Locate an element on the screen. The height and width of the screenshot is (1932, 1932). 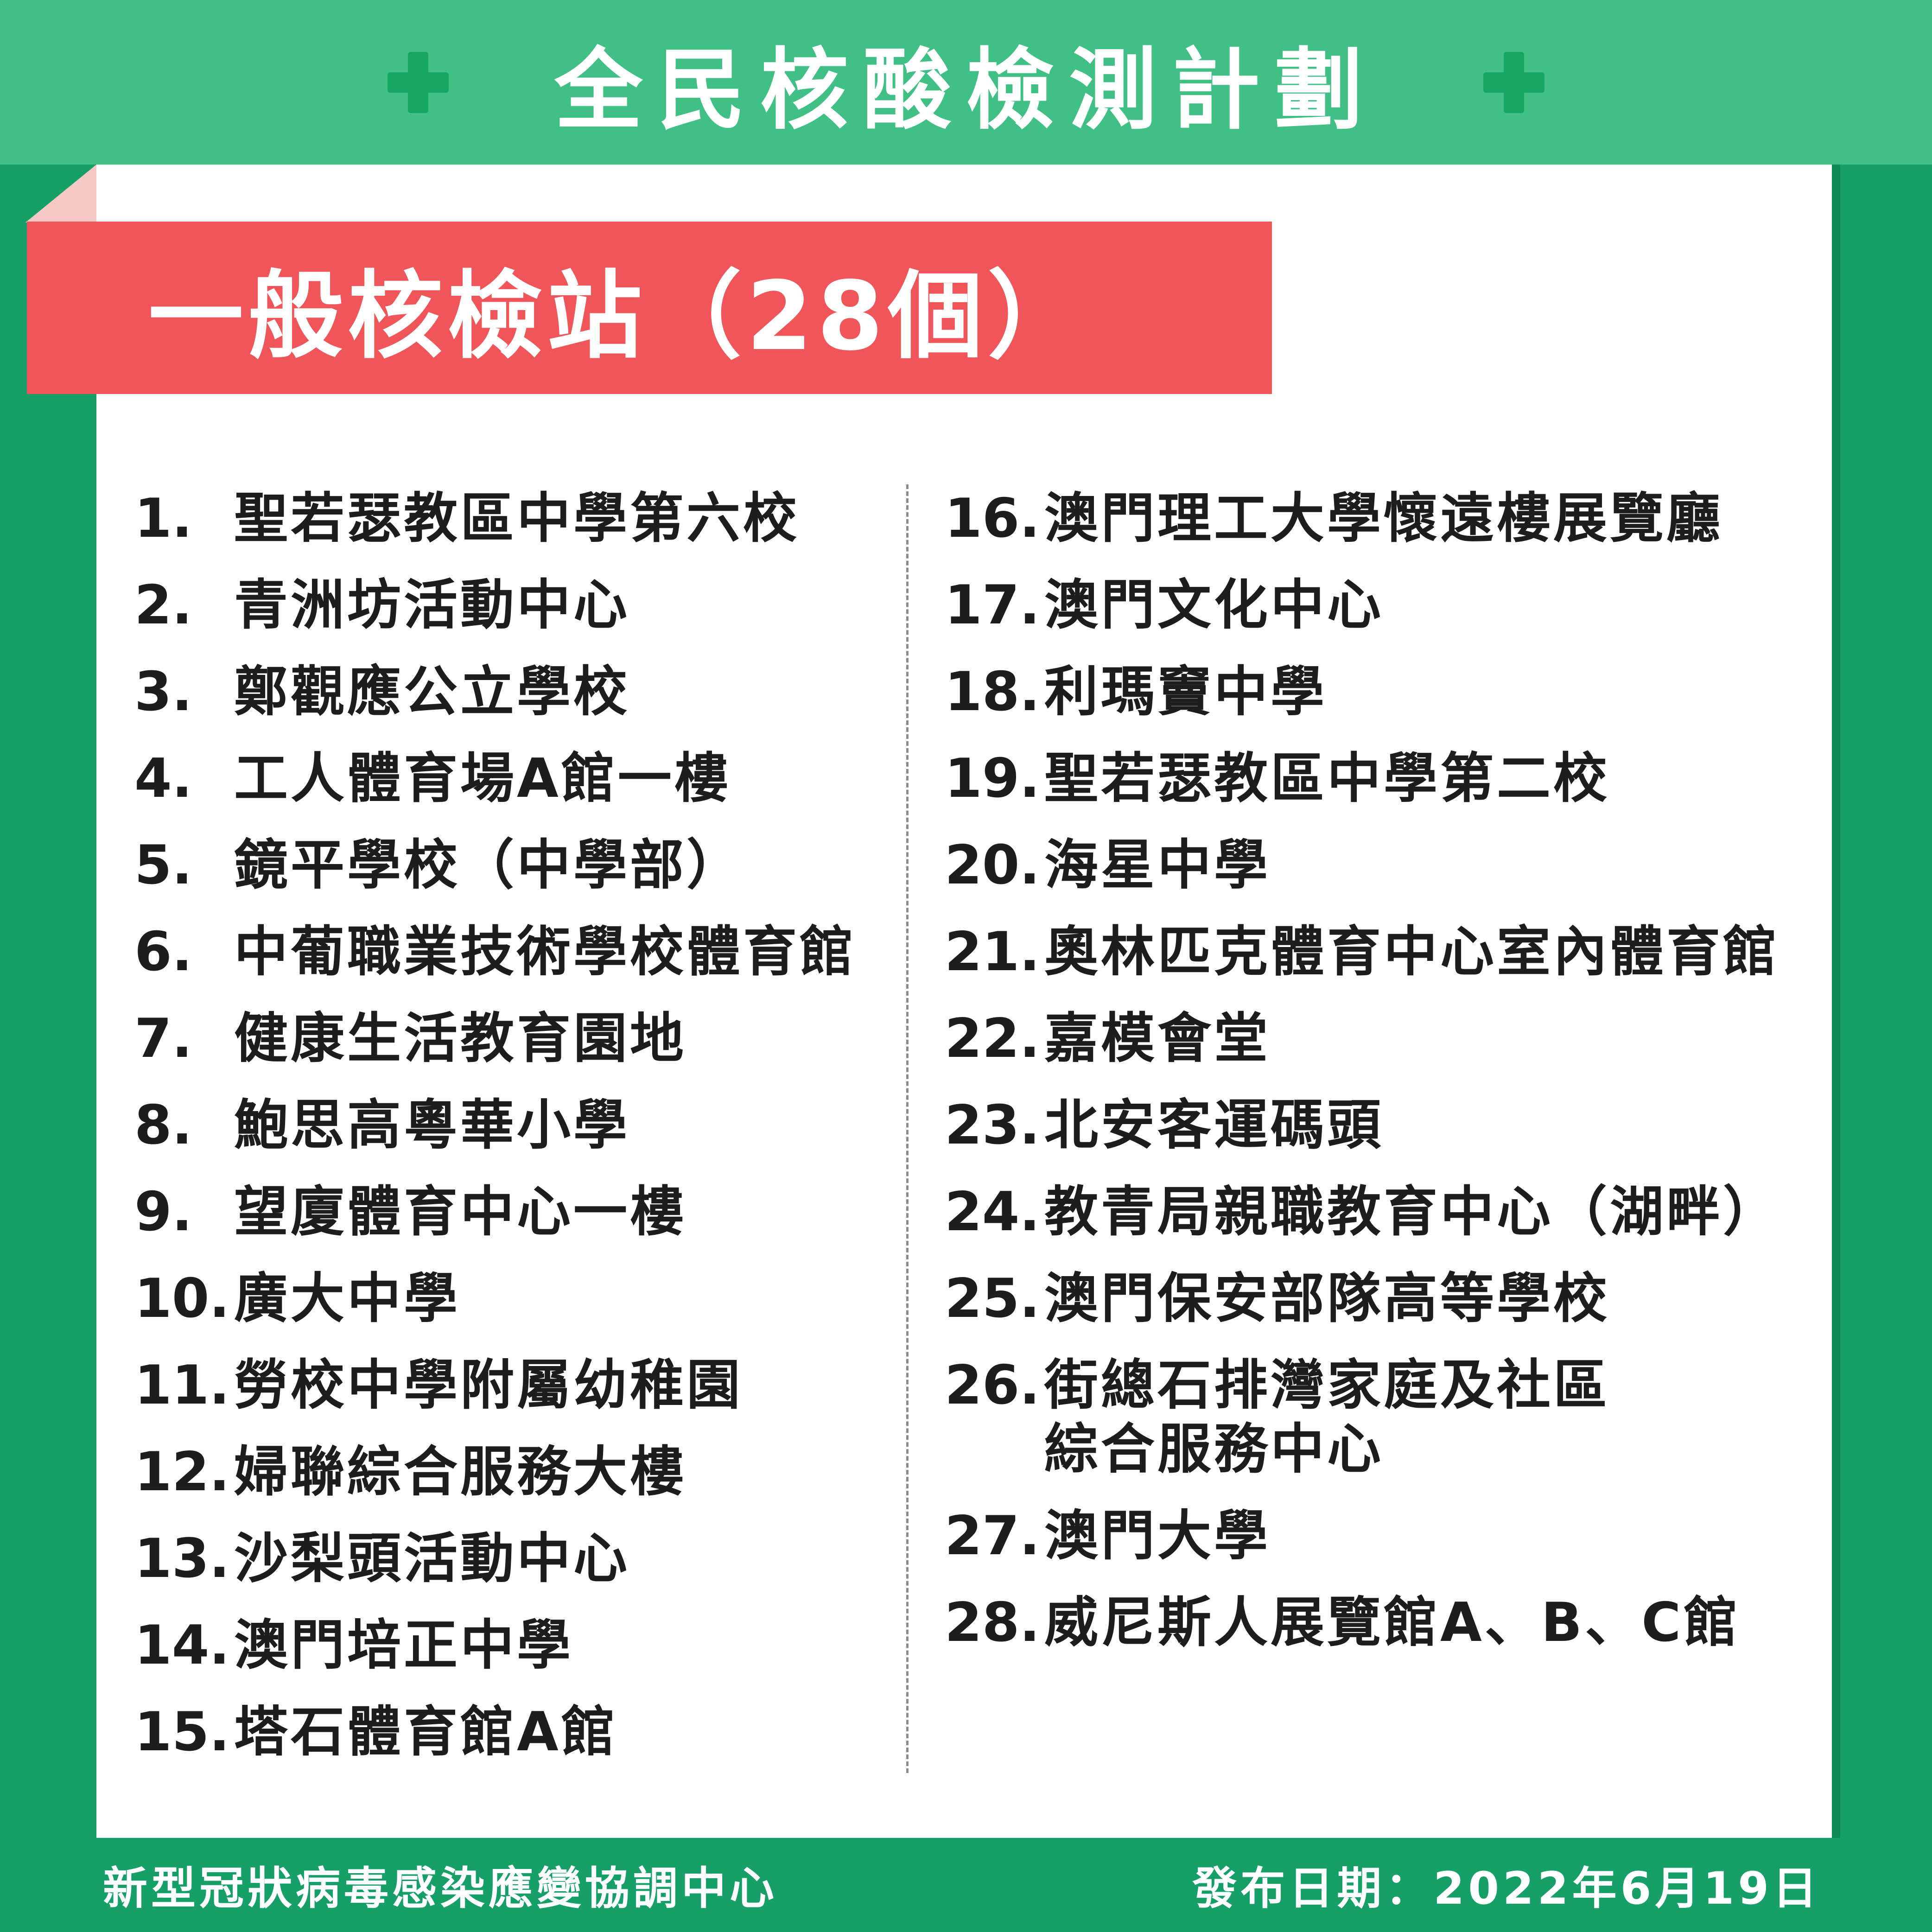
list-item: 8. 鮑思高粵華小學 is located at coordinates (509, 1125).